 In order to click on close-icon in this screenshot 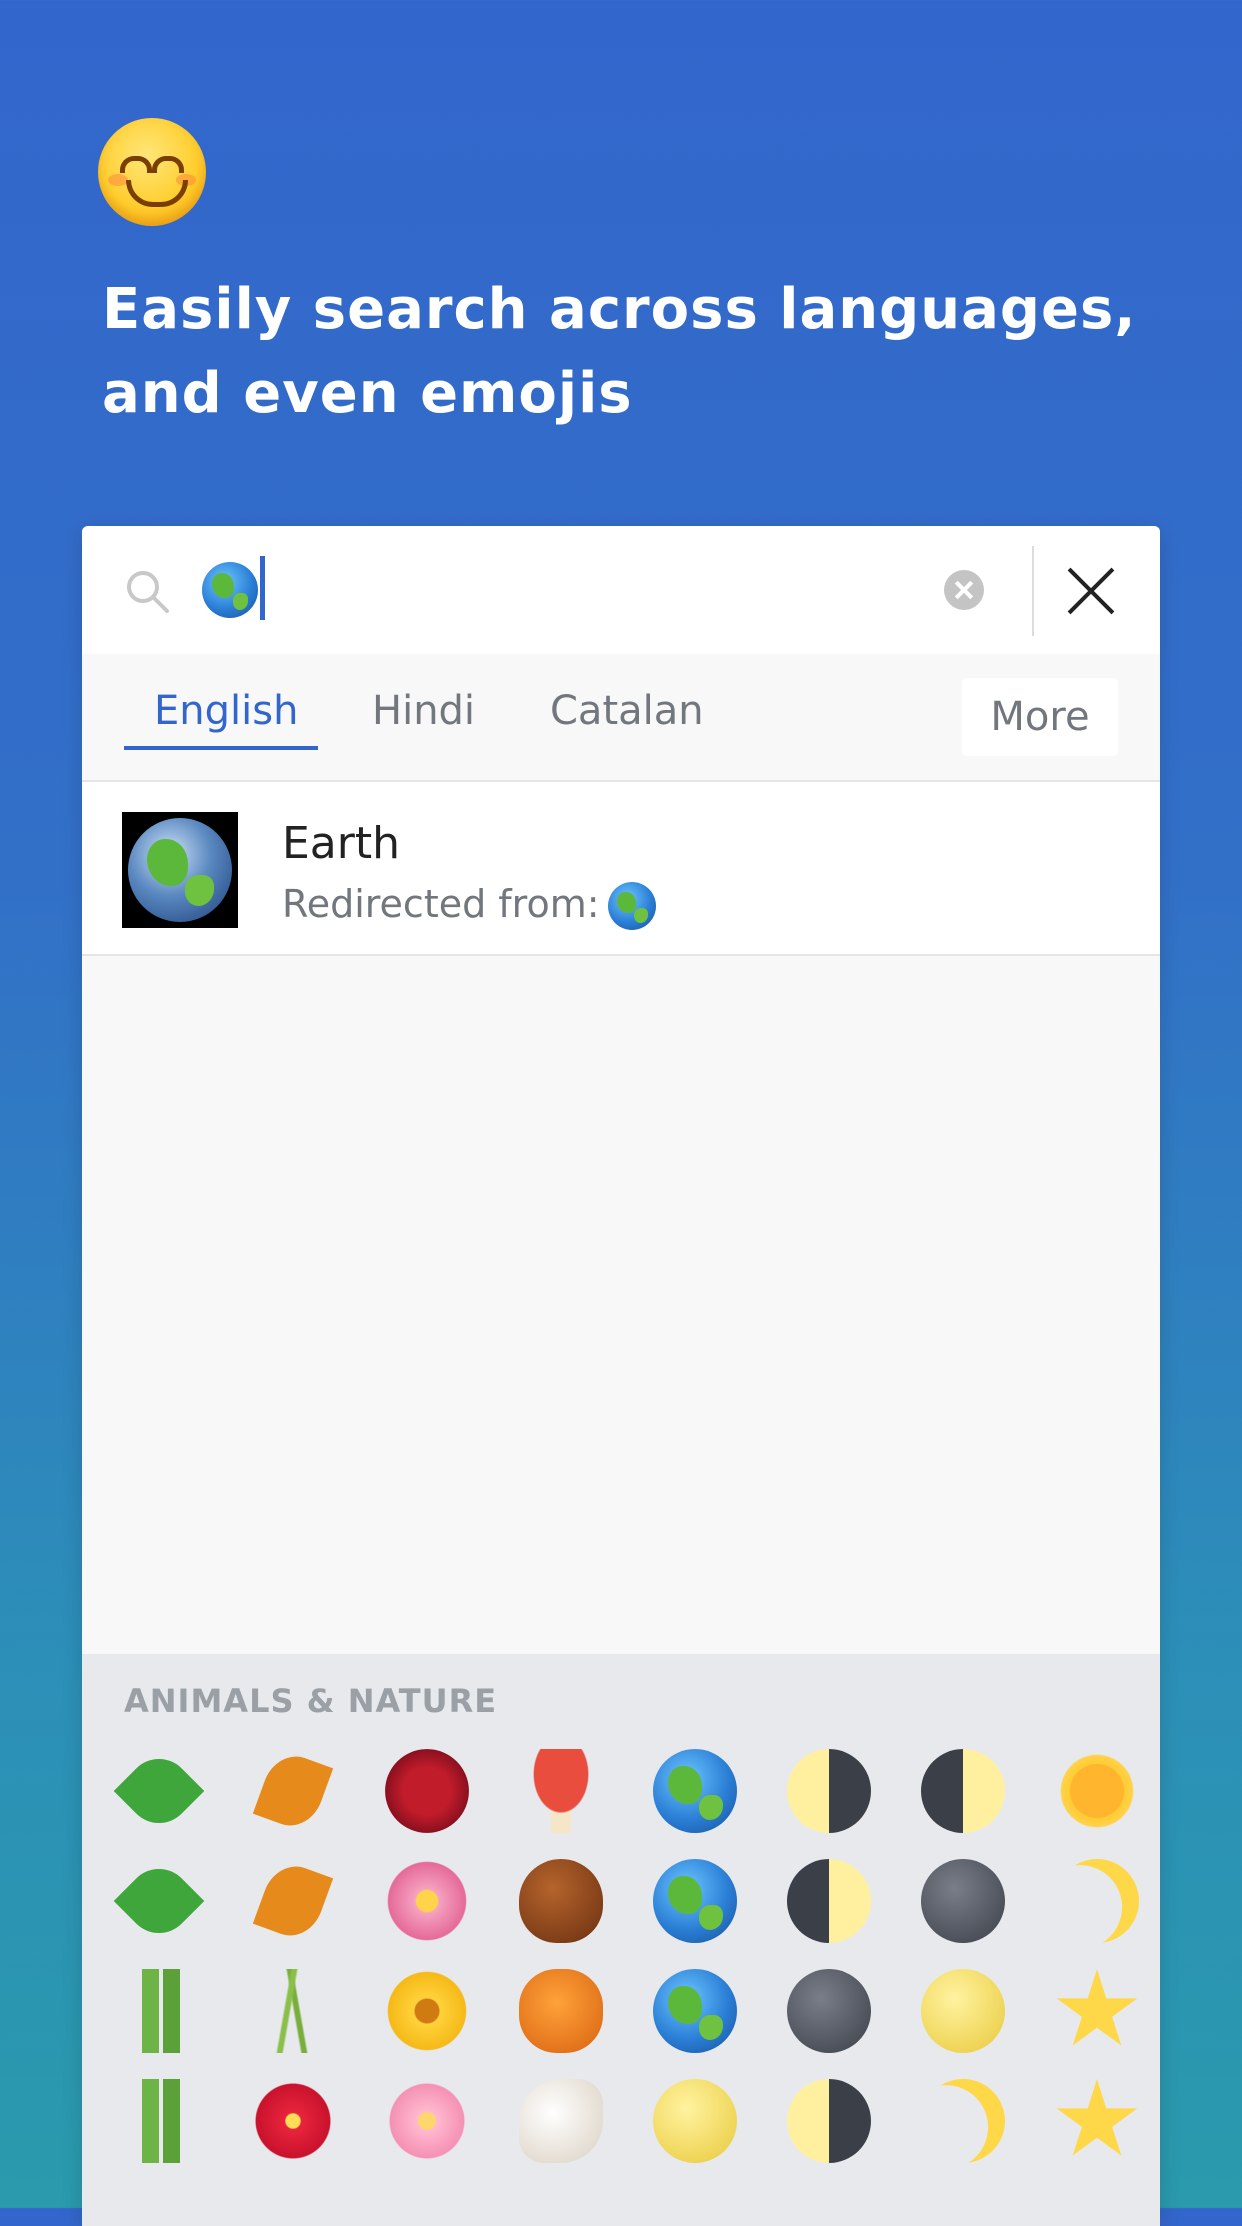, I will do `click(1091, 591)`.